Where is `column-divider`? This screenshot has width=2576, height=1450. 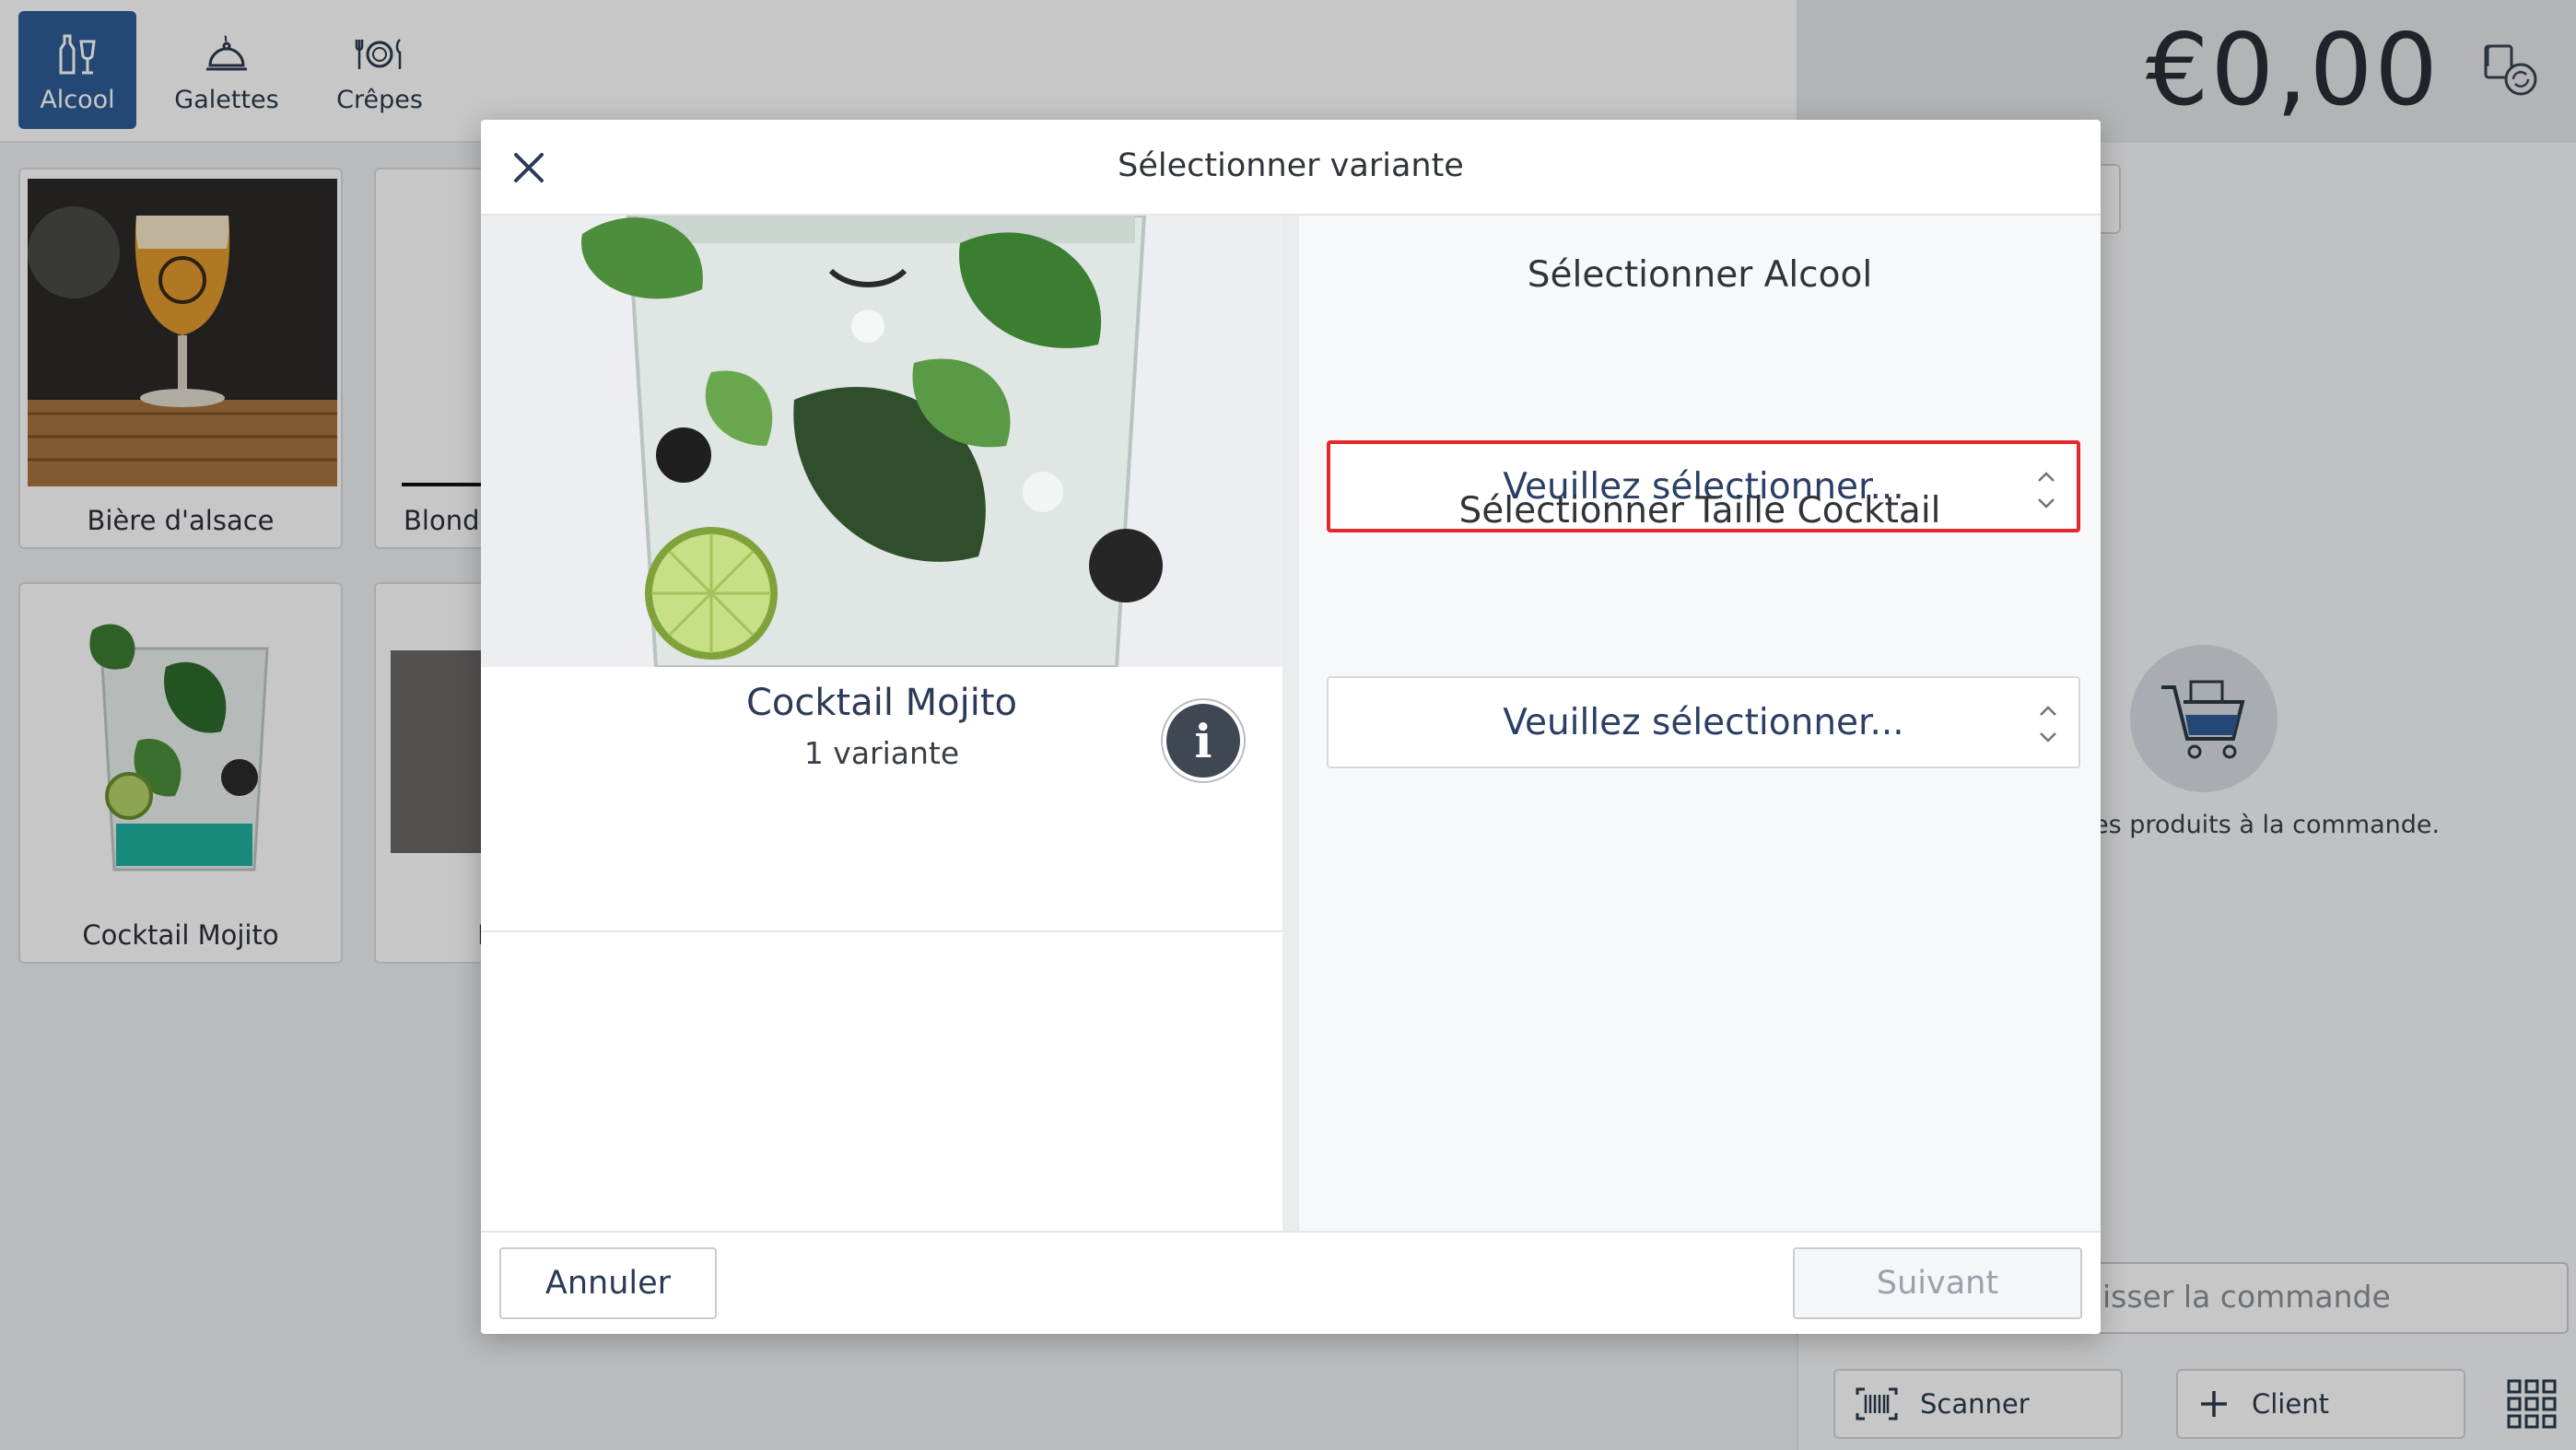
column-divider is located at coordinates (1290, 724).